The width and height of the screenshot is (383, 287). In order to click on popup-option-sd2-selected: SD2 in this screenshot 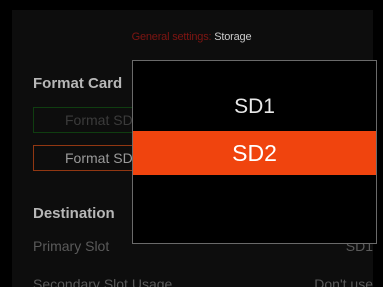, I will do `click(254, 153)`.